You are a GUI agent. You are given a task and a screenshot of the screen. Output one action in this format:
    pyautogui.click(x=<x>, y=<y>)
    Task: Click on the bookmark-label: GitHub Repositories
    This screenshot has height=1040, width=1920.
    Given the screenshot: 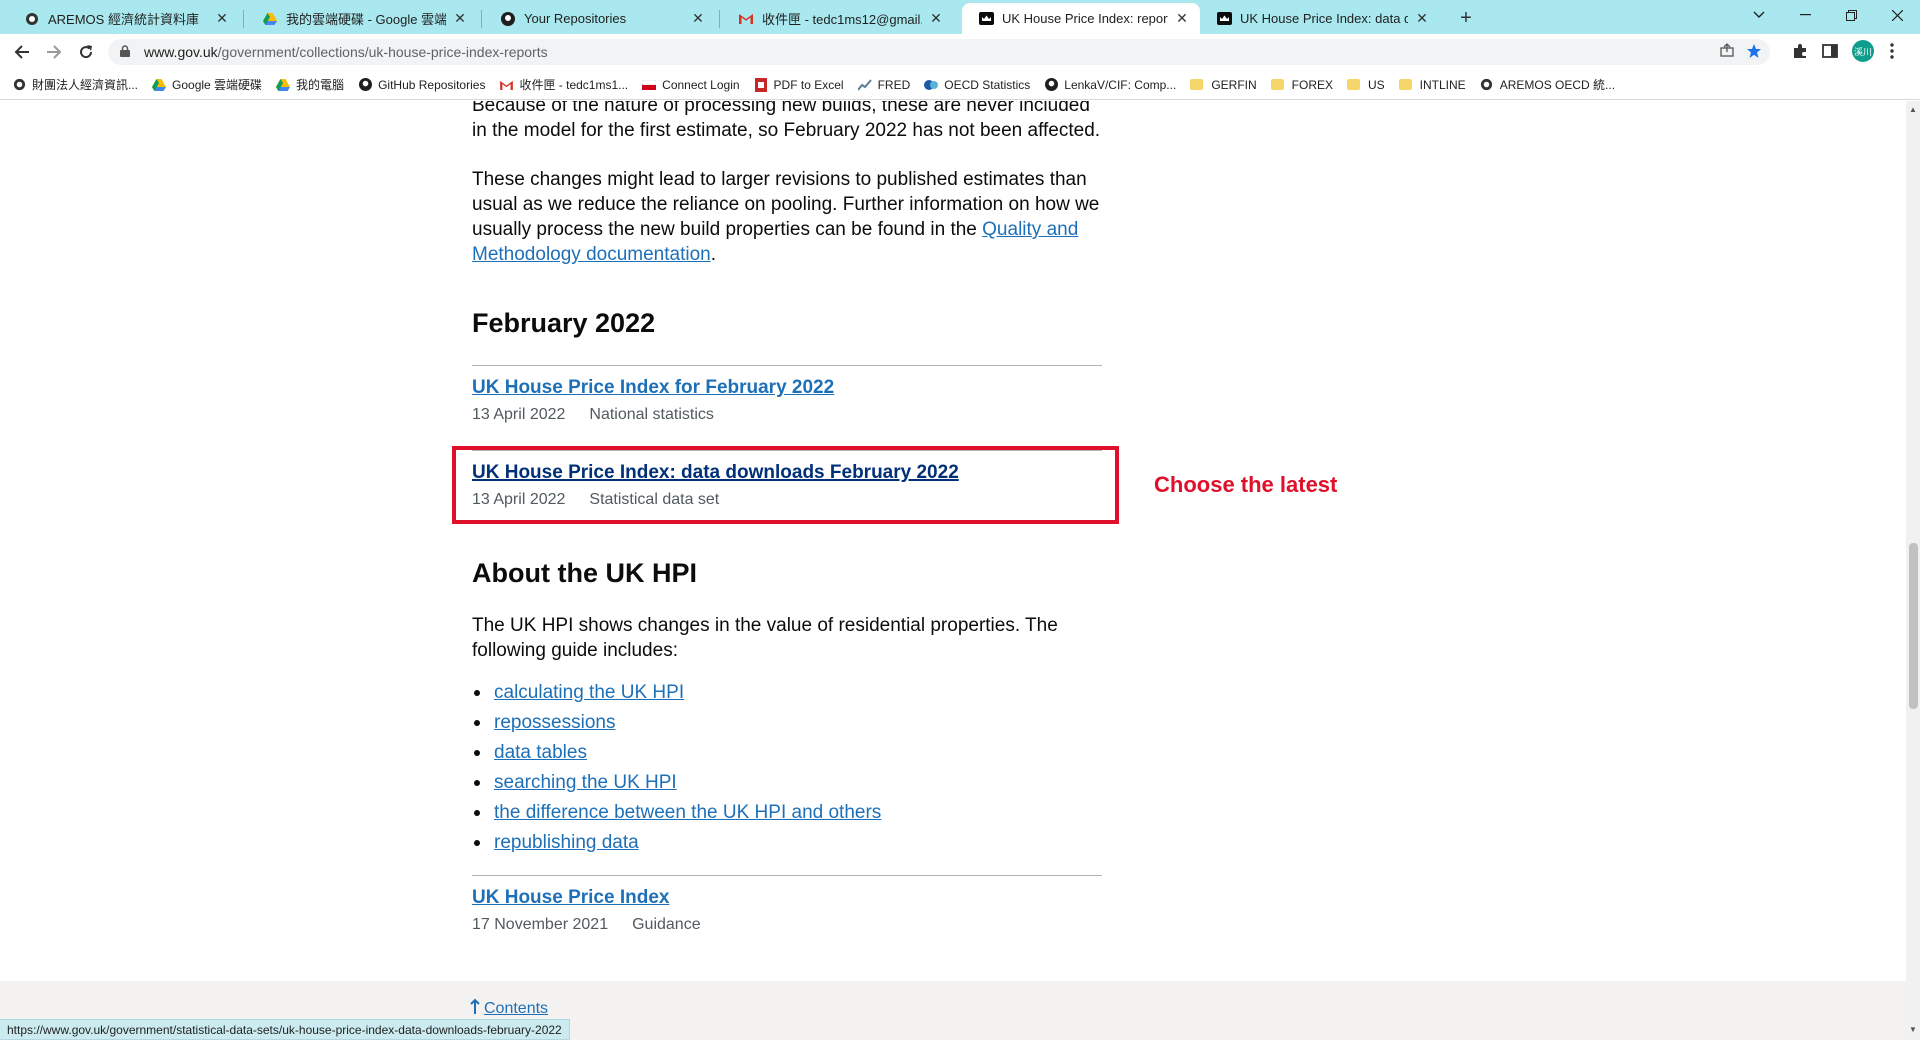 What is the action you would take?
    pyautogui.click(x=432, y=84)
    